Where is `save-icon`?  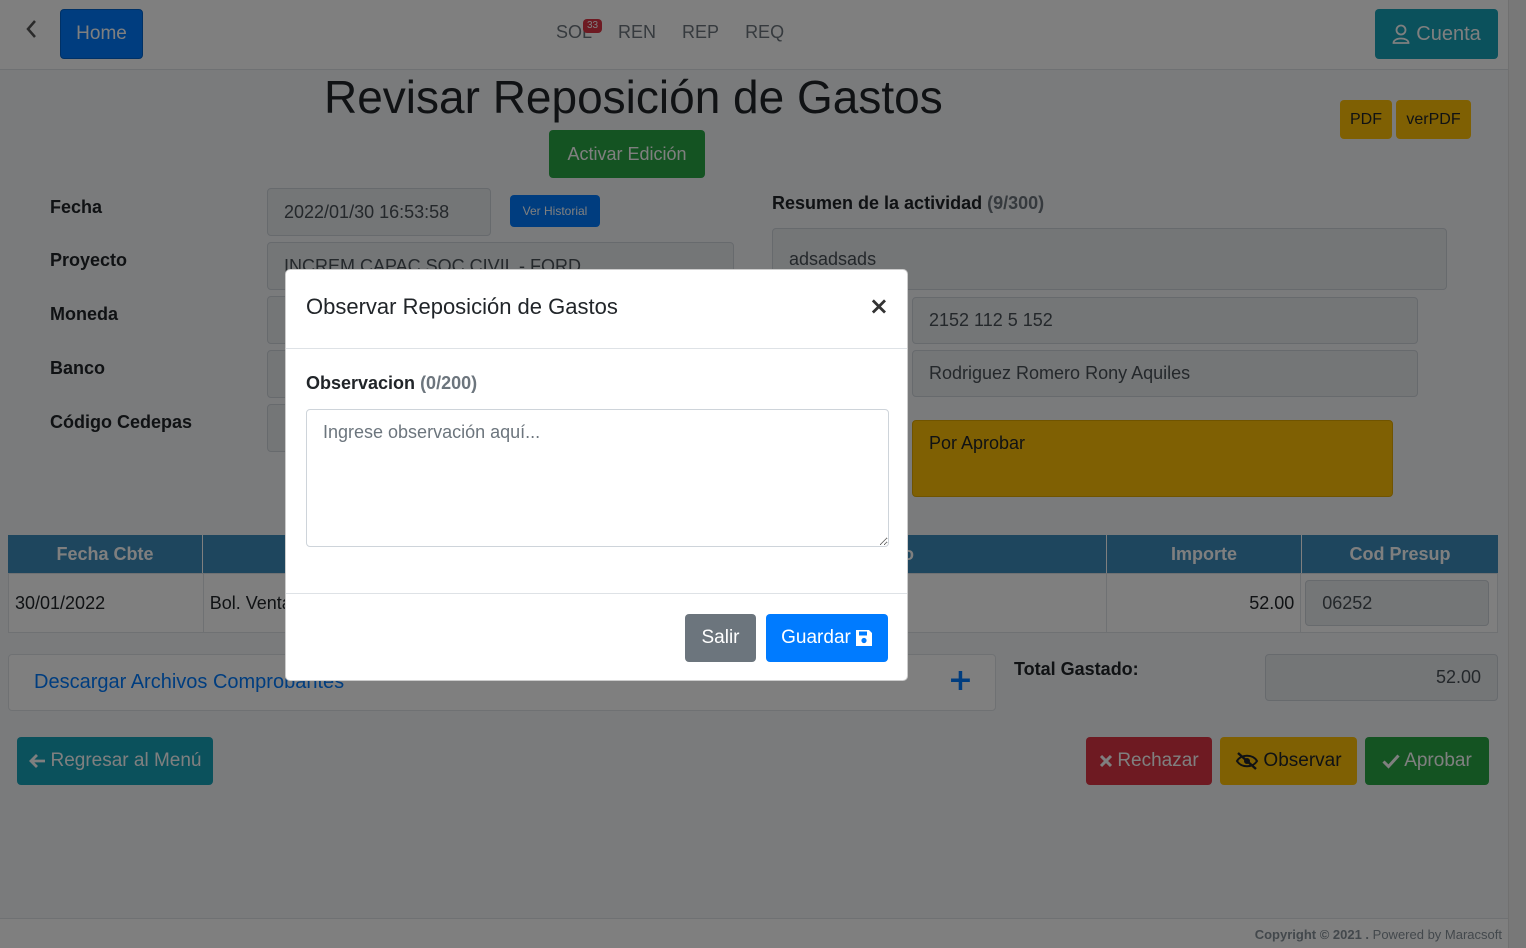
save-icon is located at coordinates (864, 638).